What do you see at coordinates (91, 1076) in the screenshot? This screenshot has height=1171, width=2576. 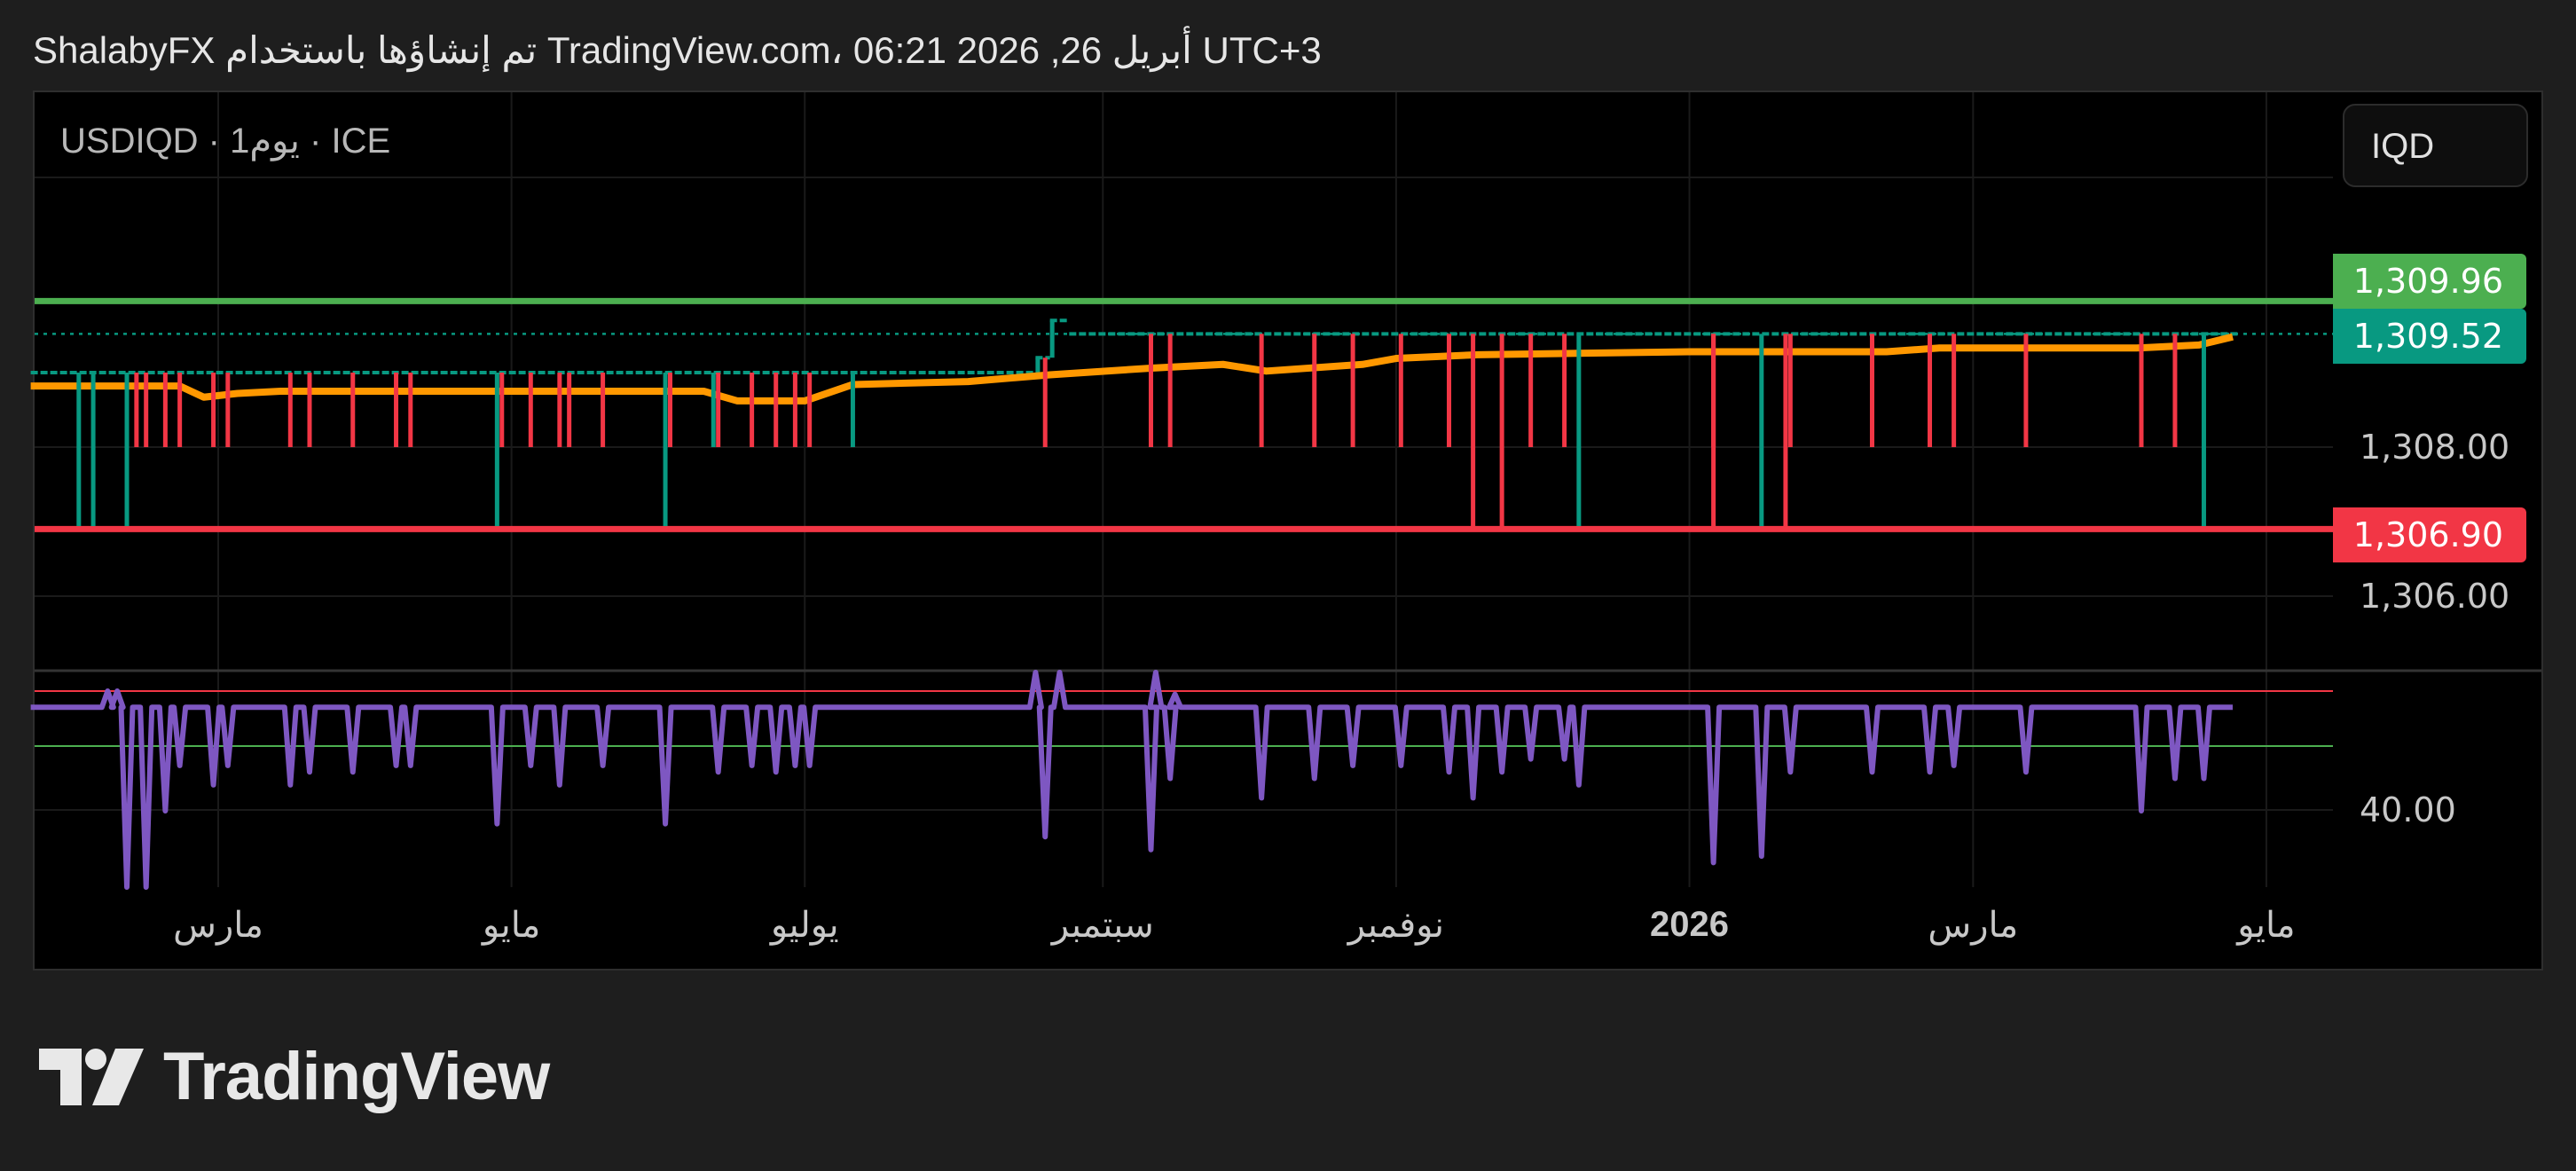 I see `tradingview-logo-icon` at bounding box center [91, 1076].